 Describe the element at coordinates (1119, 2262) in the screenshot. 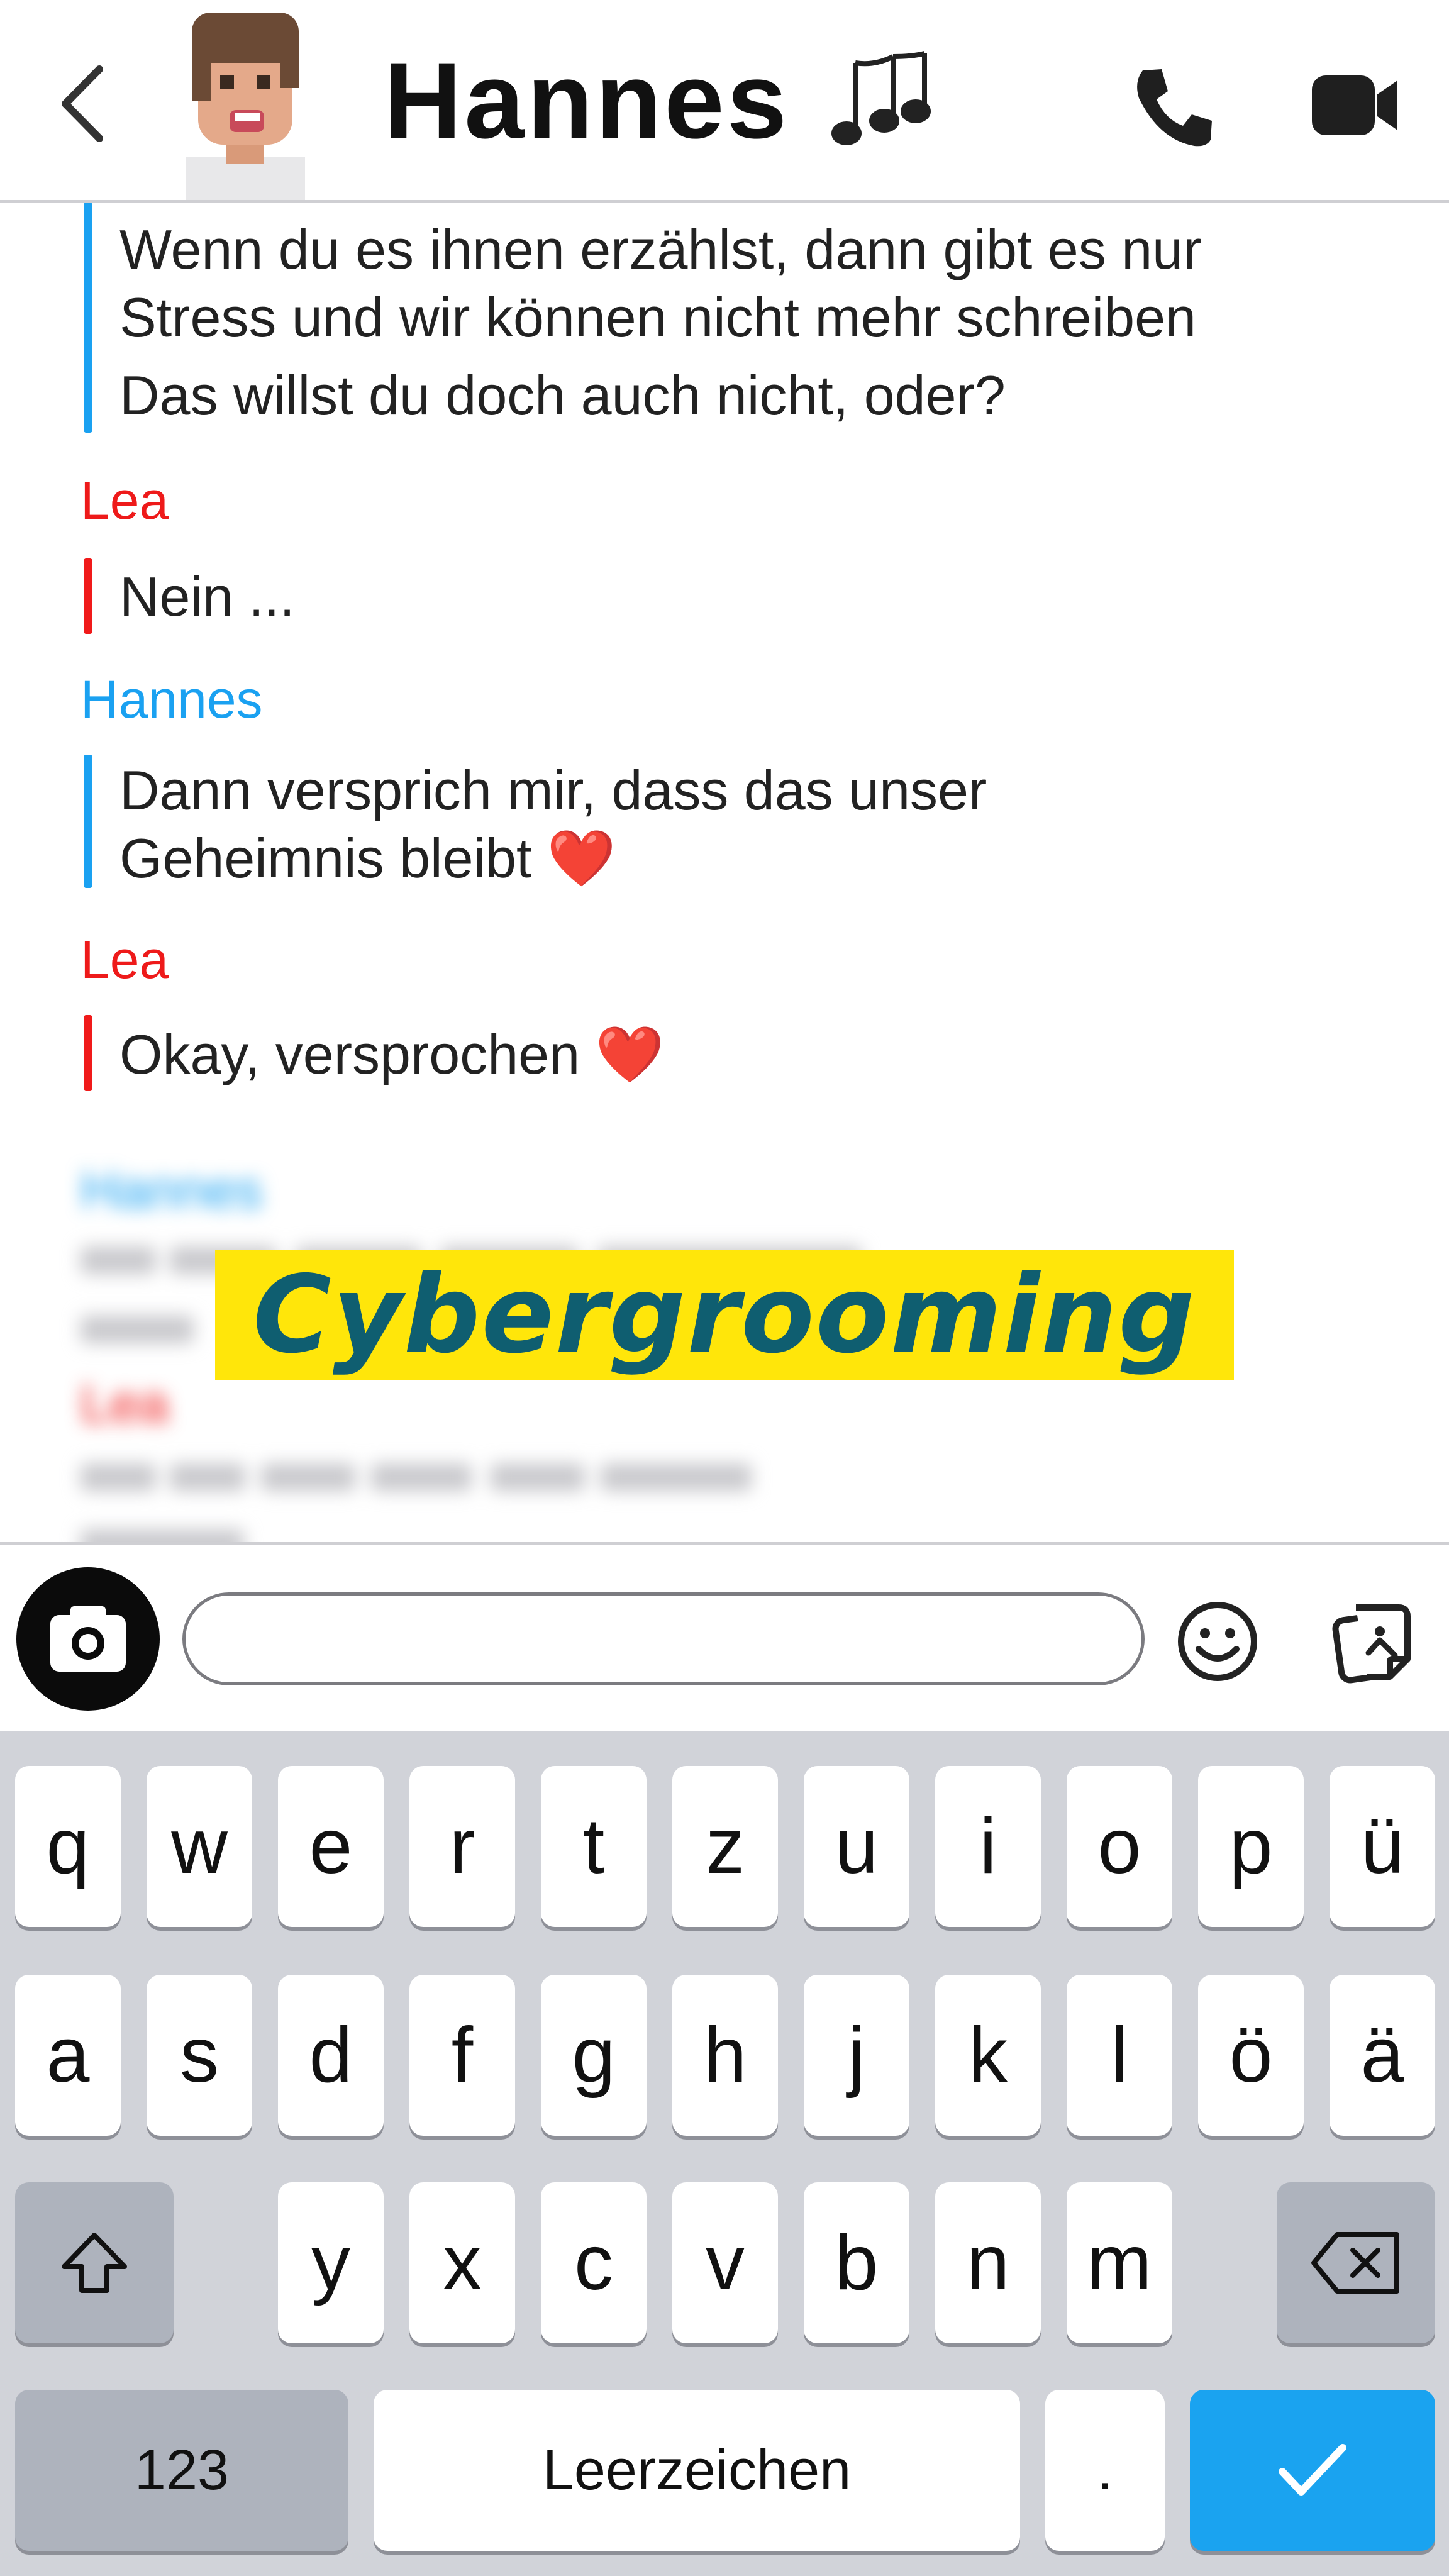

I see `key: m` at that location.